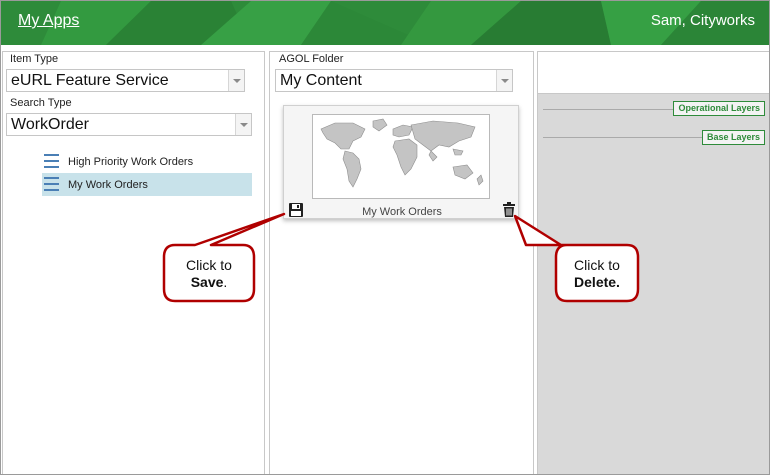  I want to click on save-callout: Click to Save., so click(209, 274).